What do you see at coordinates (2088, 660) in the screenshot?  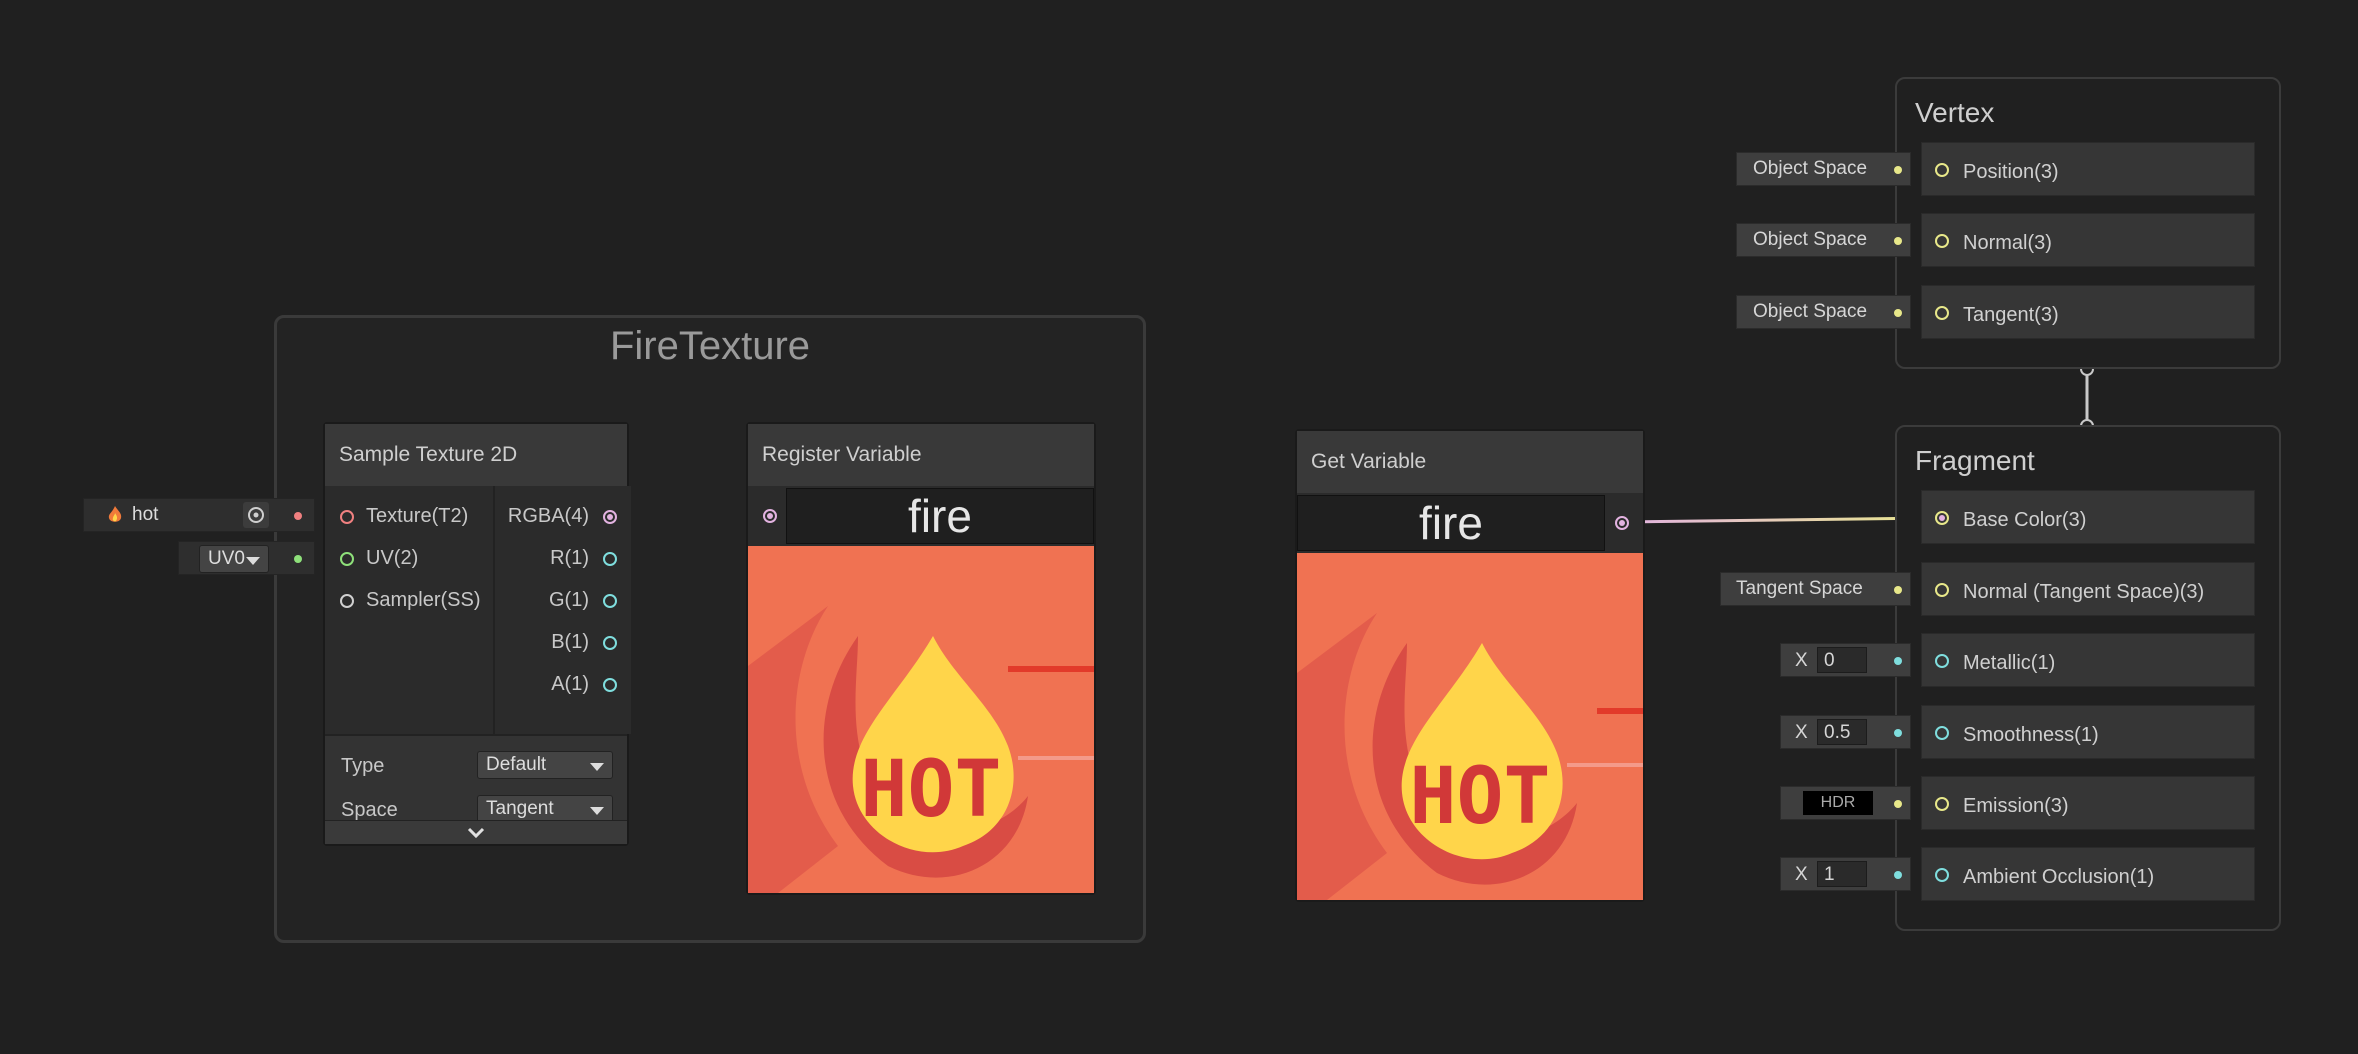 I see `fragment-slot-metallic: Metallic(1)` at bounding box center [2088, 660].